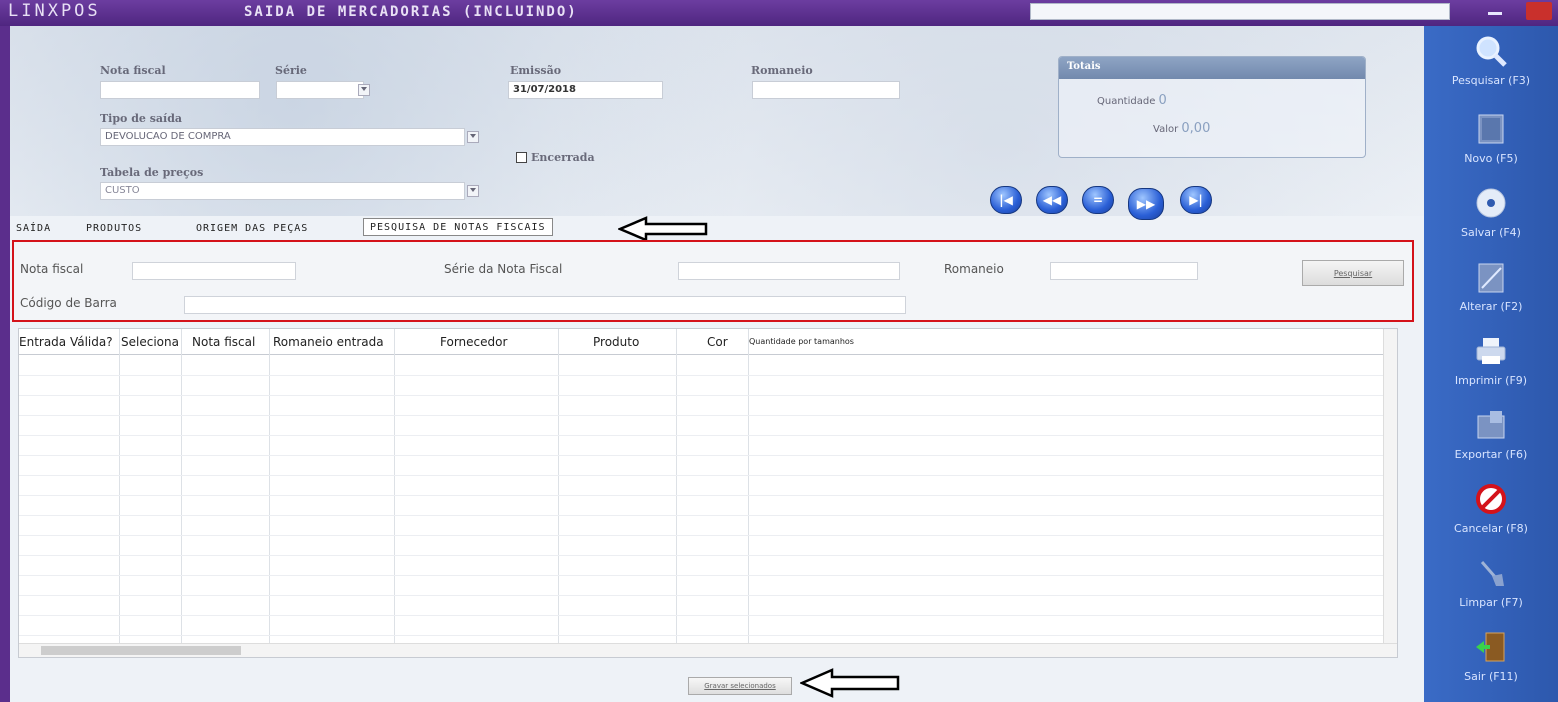 The image size is (1558, 702). I want to click on magnifier-icon, so click(1491, 51).